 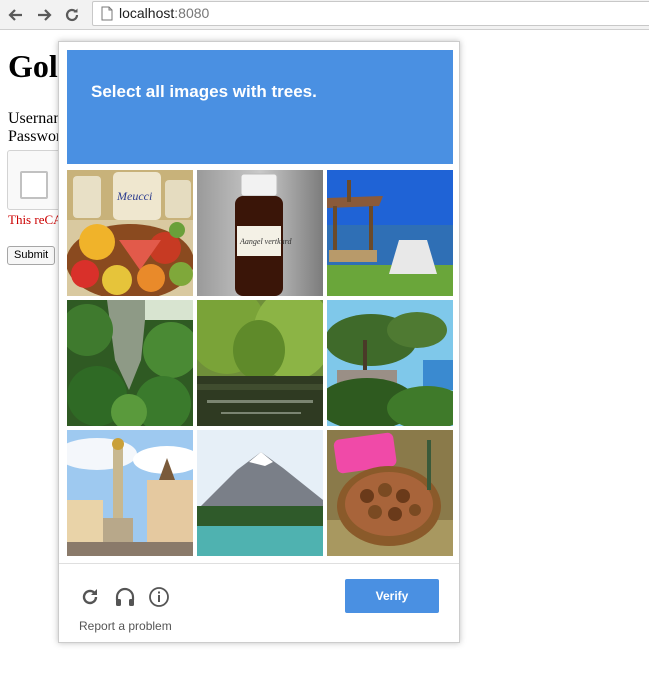 I want to click on image-tile-willow-pond, so click(x=260, y=363).